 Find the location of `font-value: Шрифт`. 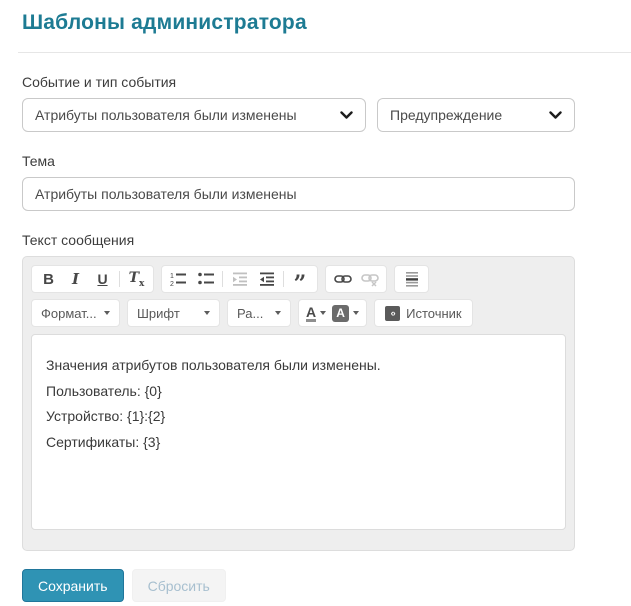

font-value: Шрифт is located at coordinates (158, 313).